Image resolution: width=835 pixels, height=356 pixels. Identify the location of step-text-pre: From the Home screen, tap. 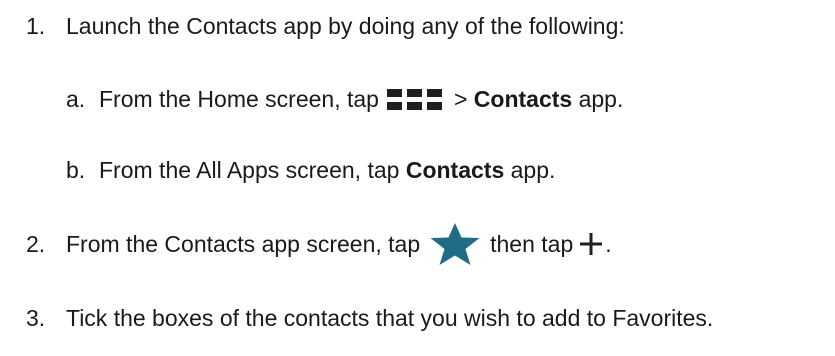
(239, 99).